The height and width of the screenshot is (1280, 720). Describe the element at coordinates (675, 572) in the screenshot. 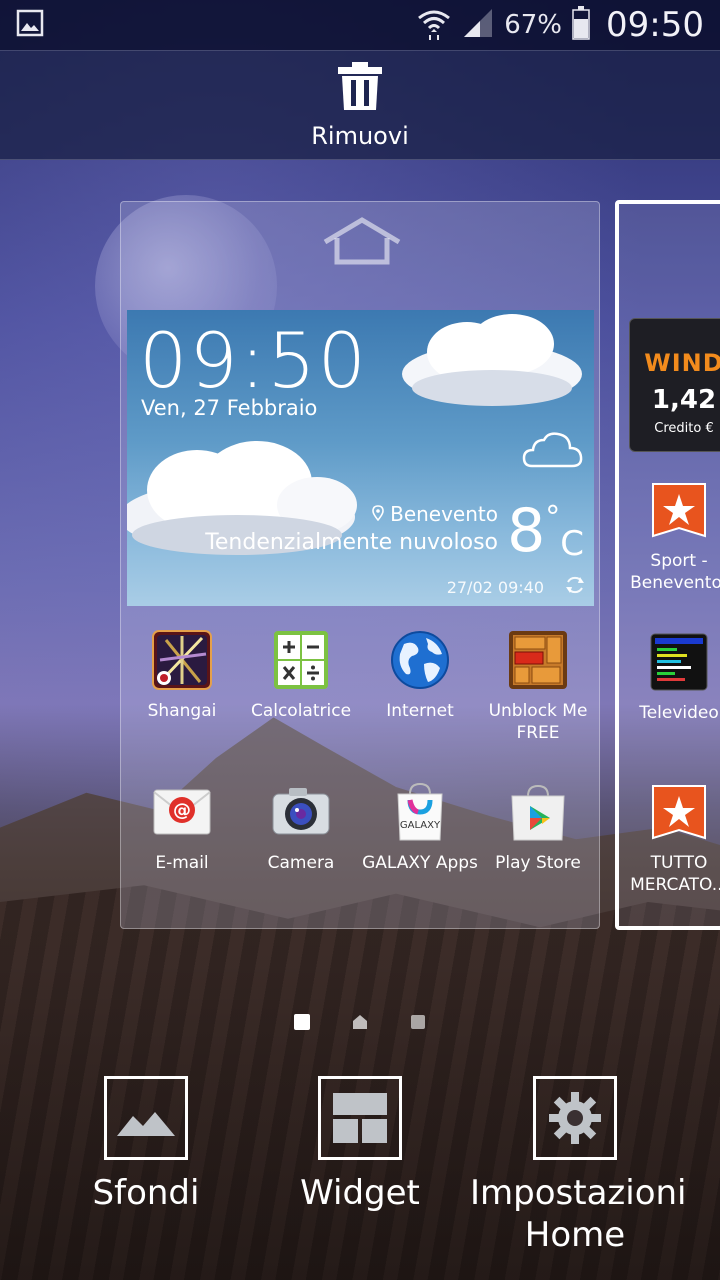

I see `app-label: Sport - Beneventof` at that location.